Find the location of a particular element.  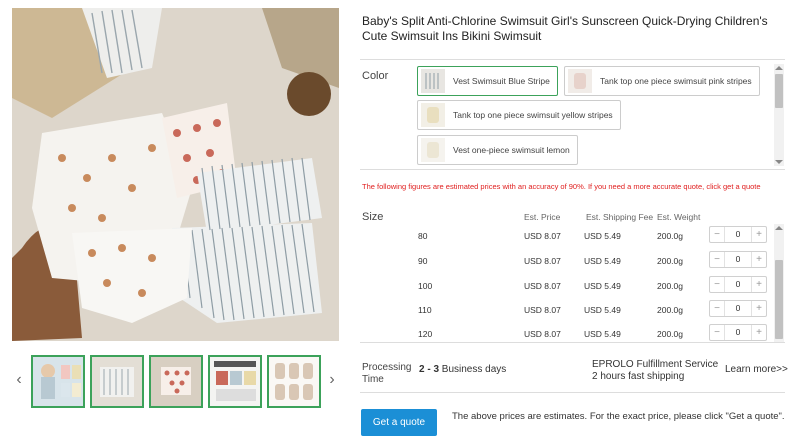

size-label: Size is located at coordinates (373, 217).